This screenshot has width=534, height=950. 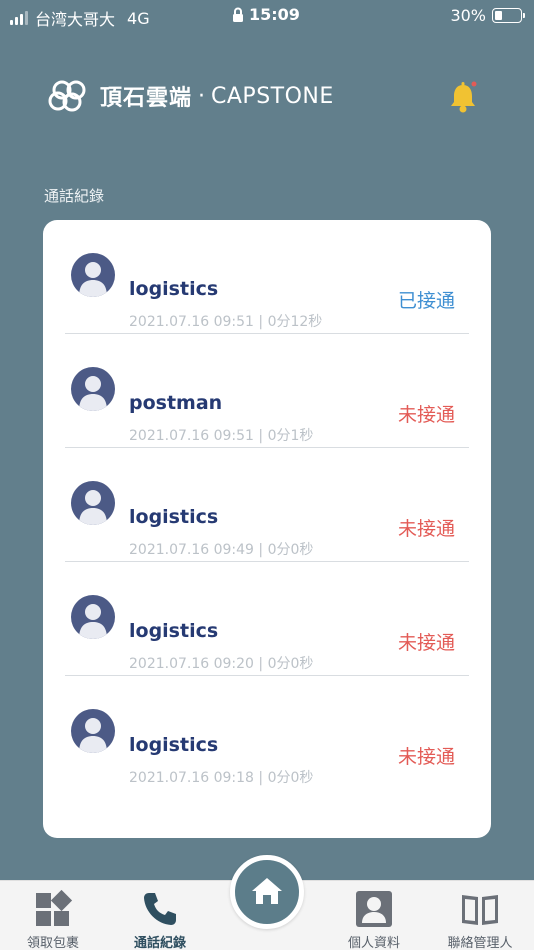 I want to click on battery-level, so click(x=498, y=15).